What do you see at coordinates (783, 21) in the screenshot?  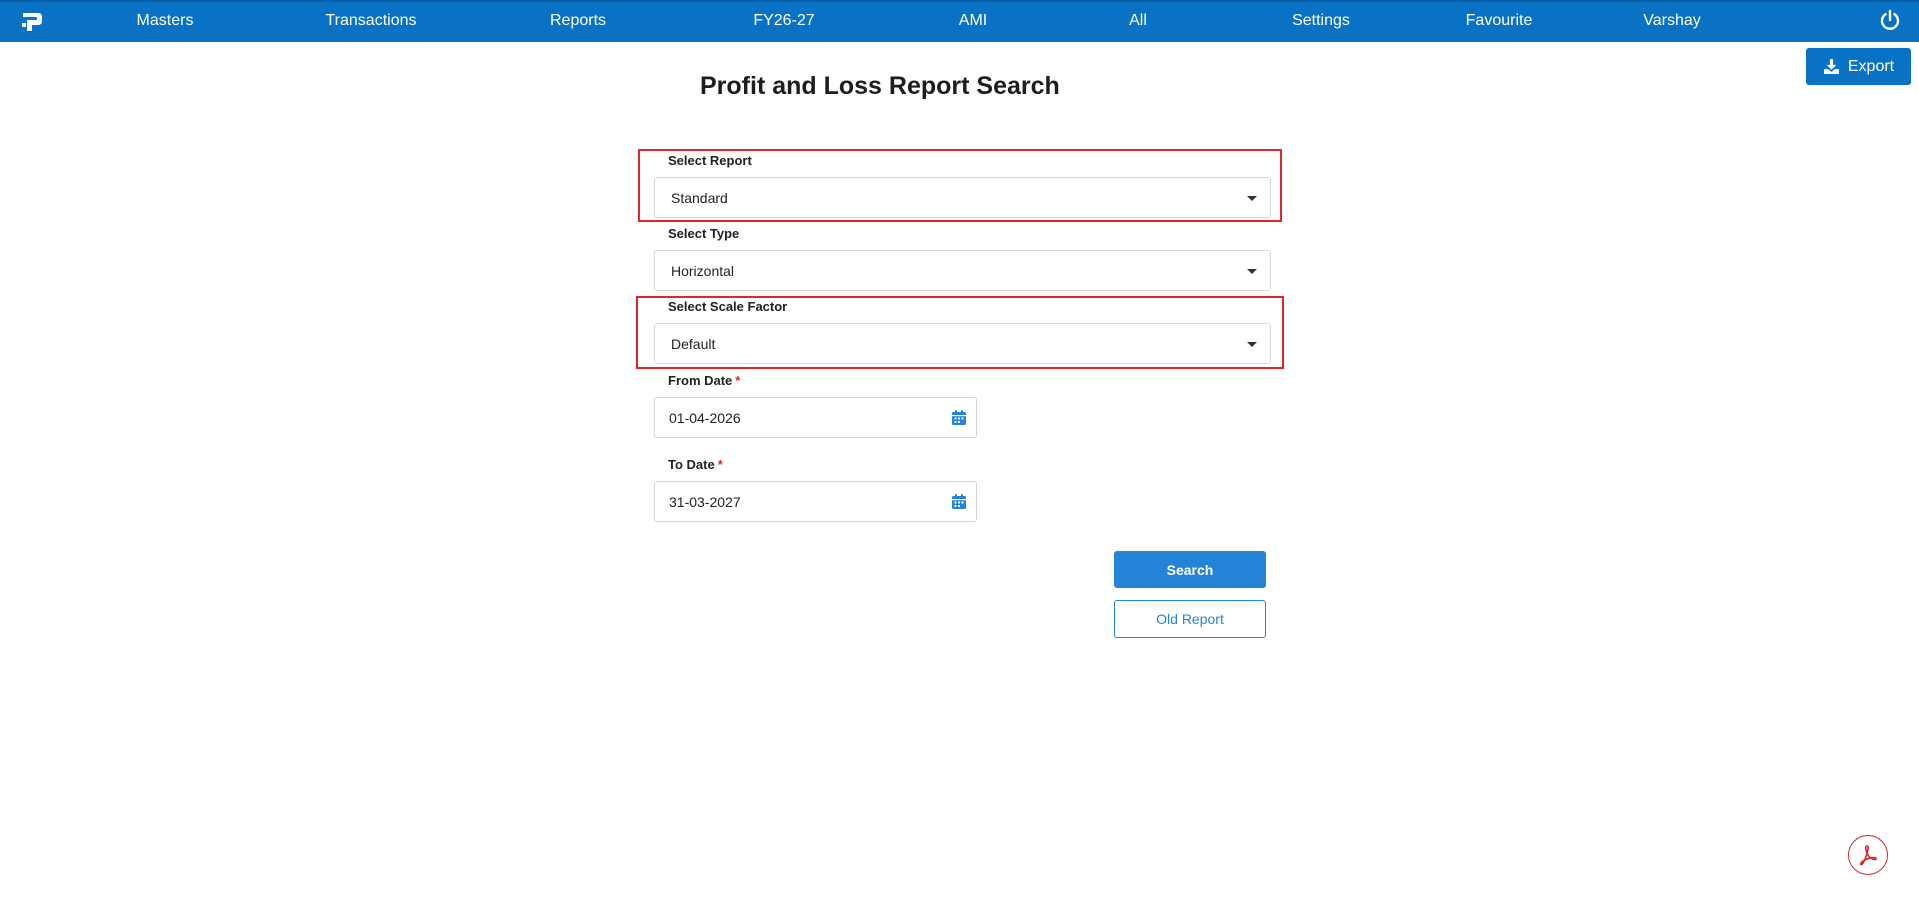 I see `nav-financial-year: FY26-27` at bounding box center [783, 21].